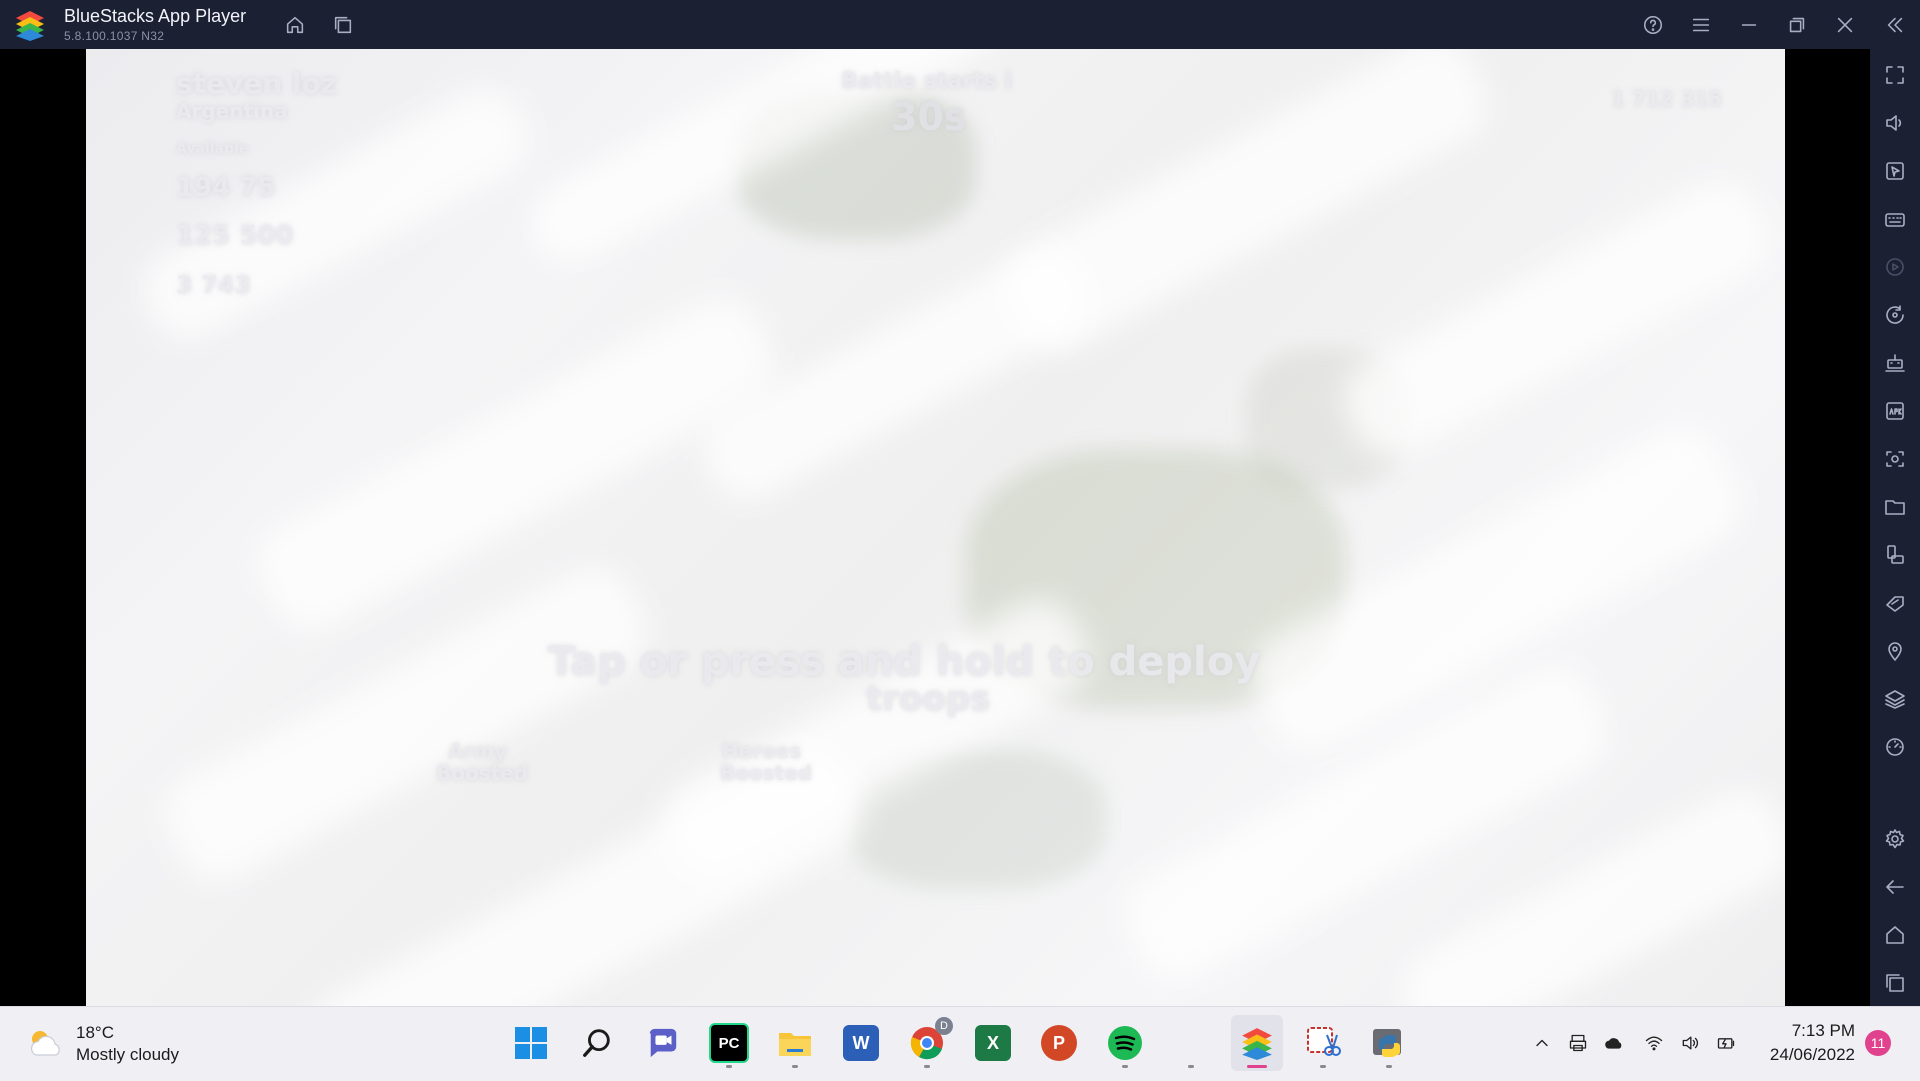 The height and width of the screenshot is (1081, 1920). What do you see at coordinates (343, 25) in the screenshot?
I see `multi-instance-button` at bounding box center [343, 25].